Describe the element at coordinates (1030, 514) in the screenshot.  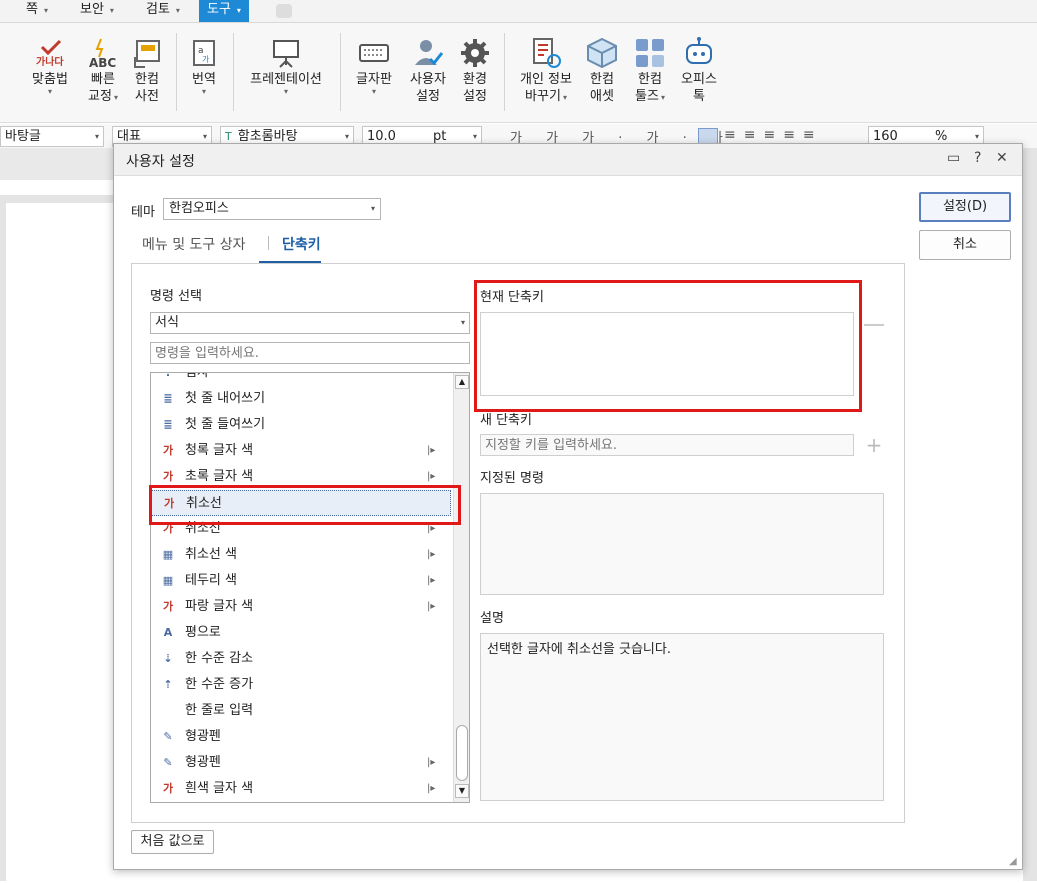
I see `document-scroll-area` at that location.